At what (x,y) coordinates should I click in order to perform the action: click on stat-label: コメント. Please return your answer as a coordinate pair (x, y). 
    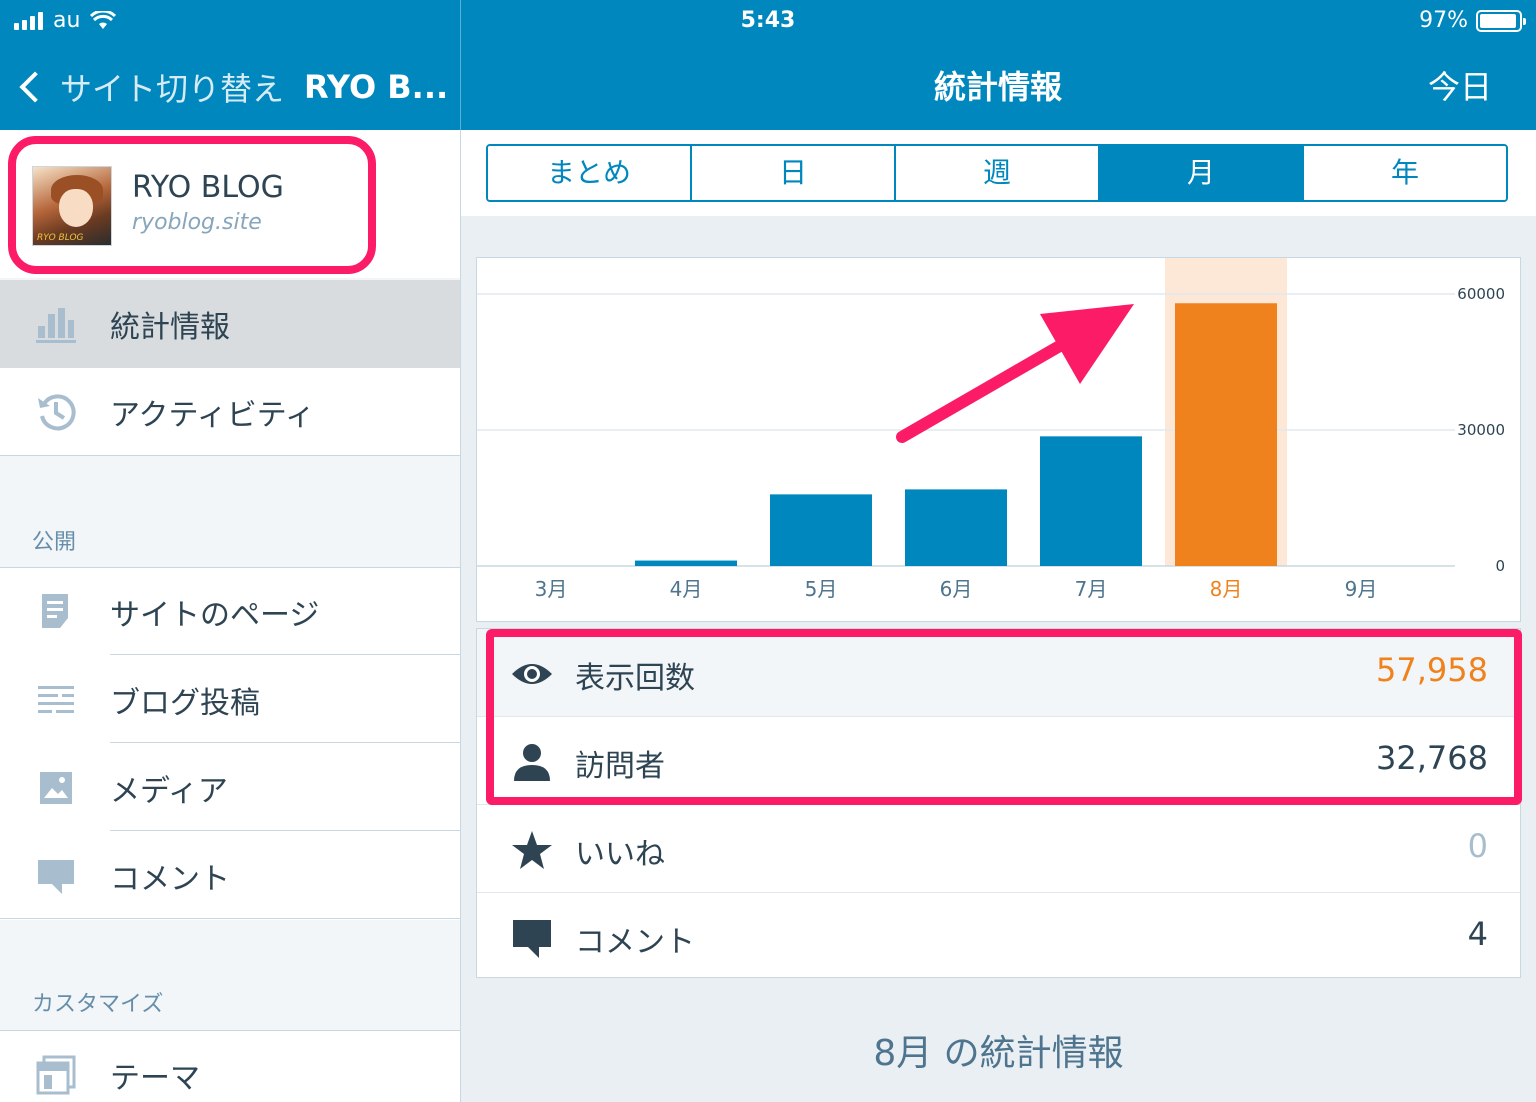
    Looking at the image, I should click on (635, 942).